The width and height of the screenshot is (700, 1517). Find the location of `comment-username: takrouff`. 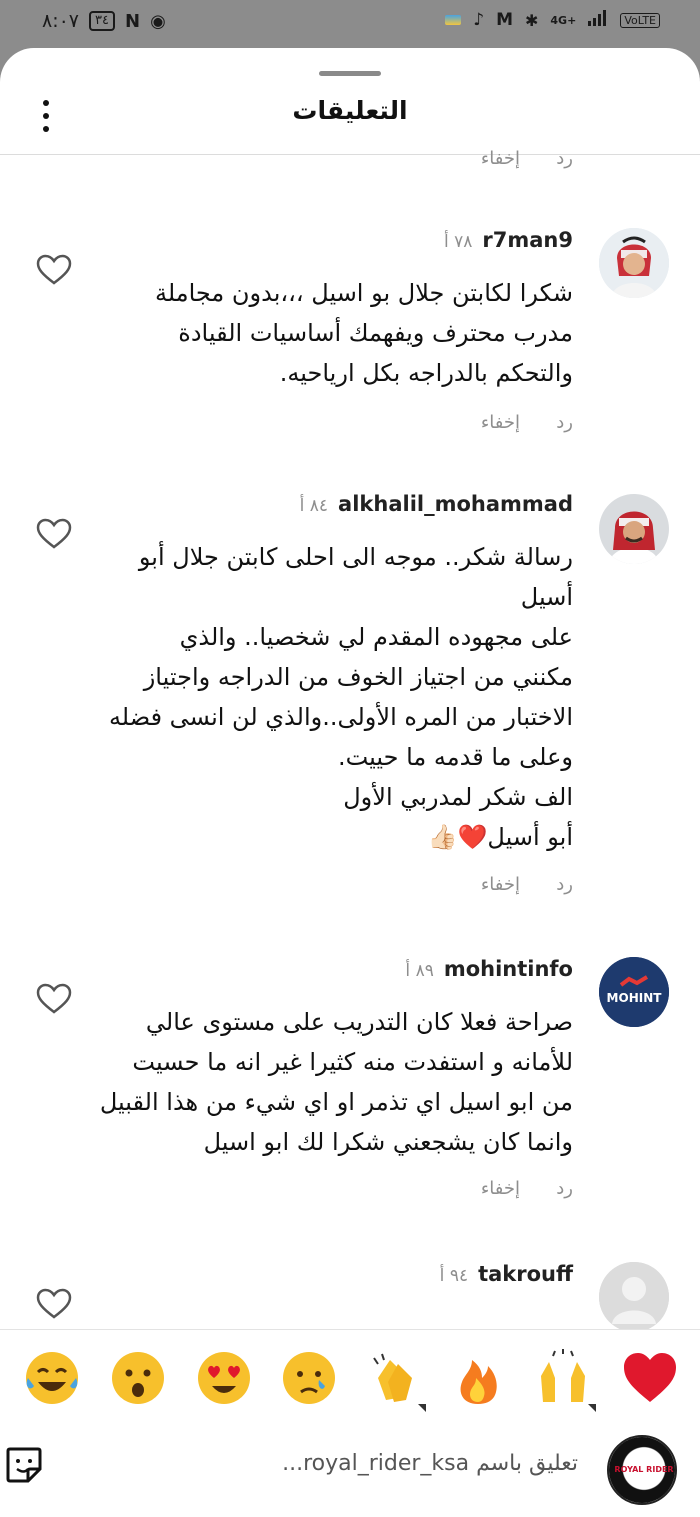

comment-username: takrouff is located at coordinates (525, 1274).